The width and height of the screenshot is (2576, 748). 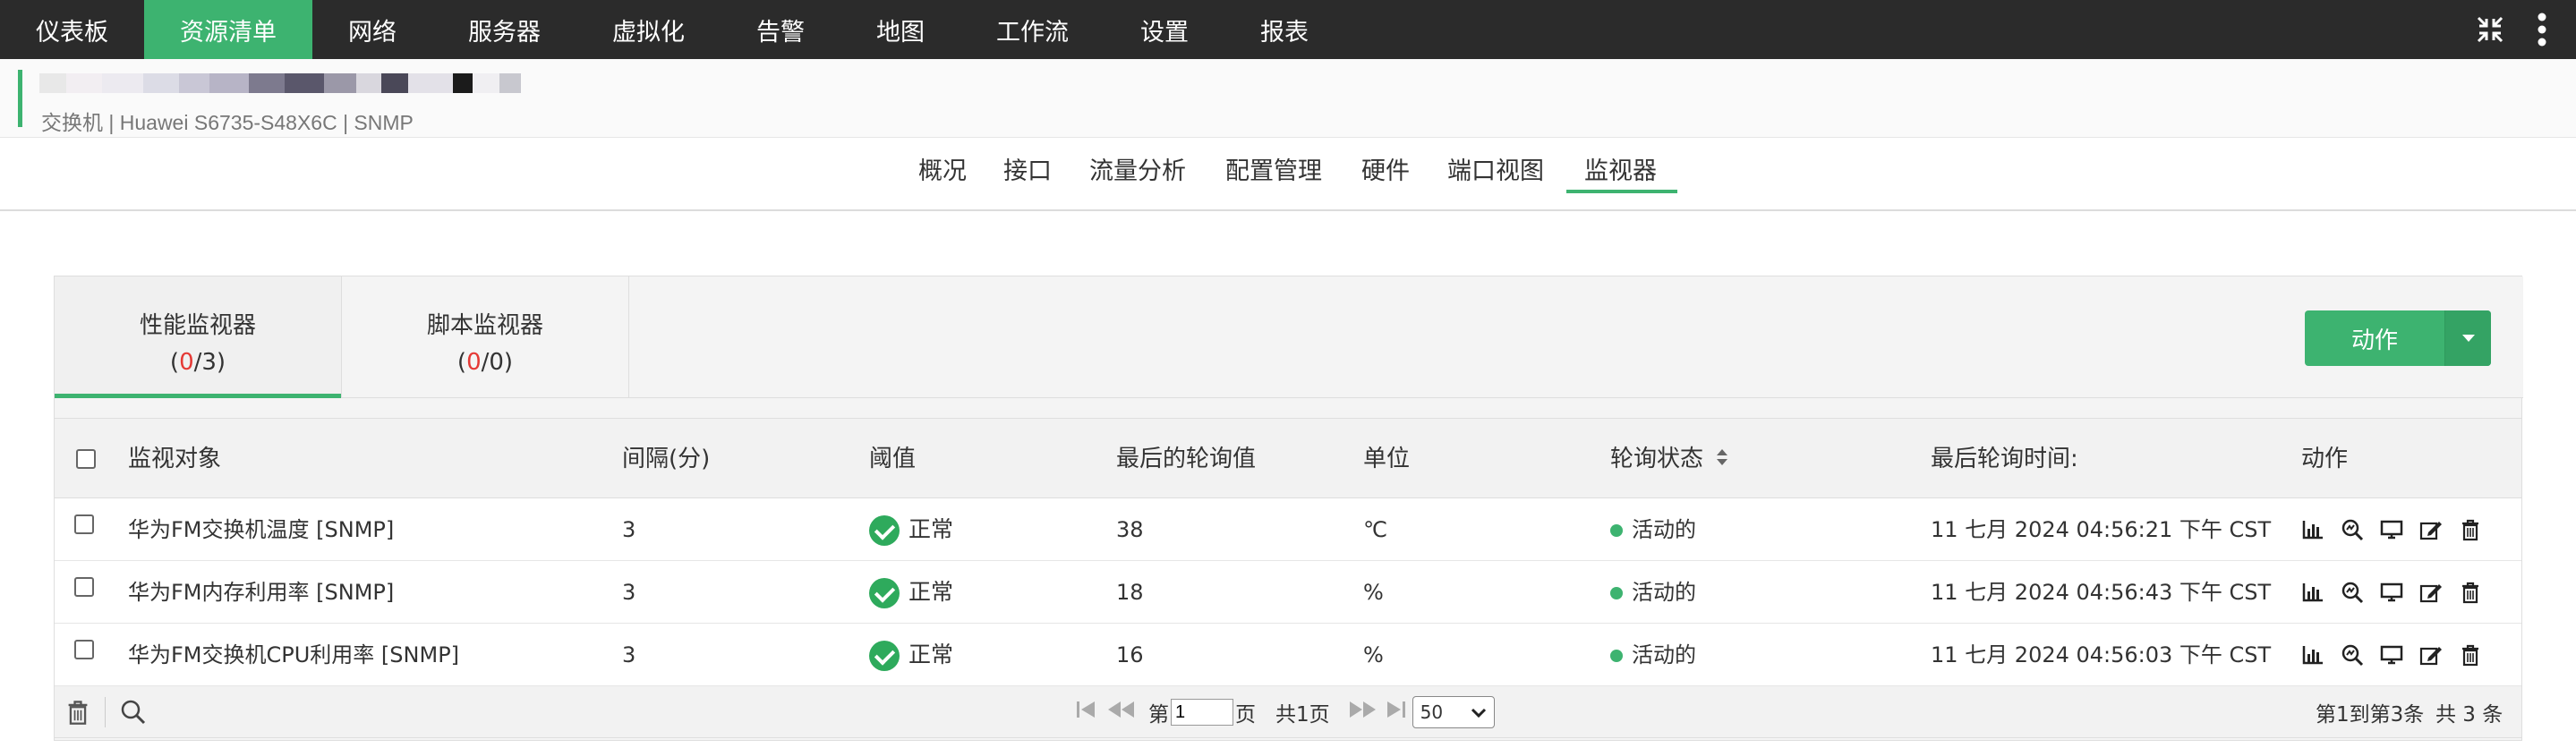 I want to click on actions-button: 动作, so click(x=2398, y=338).